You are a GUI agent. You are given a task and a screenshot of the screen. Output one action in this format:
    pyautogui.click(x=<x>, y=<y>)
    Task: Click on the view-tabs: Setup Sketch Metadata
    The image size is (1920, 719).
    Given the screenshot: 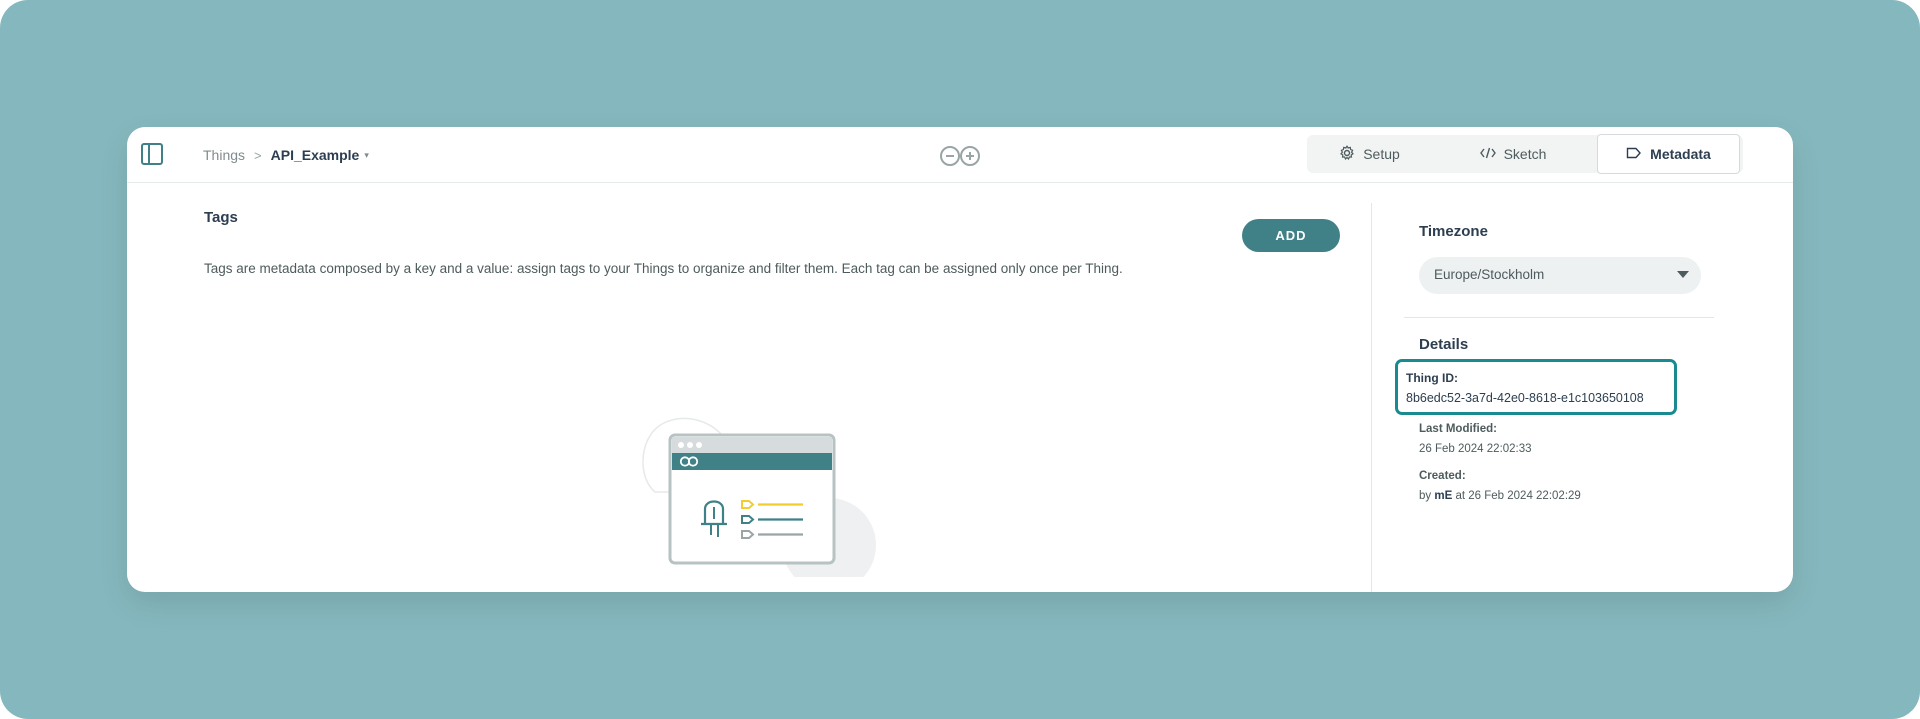 What is the action you would take?
    pyautogui.click(x=1525, y=154)
    